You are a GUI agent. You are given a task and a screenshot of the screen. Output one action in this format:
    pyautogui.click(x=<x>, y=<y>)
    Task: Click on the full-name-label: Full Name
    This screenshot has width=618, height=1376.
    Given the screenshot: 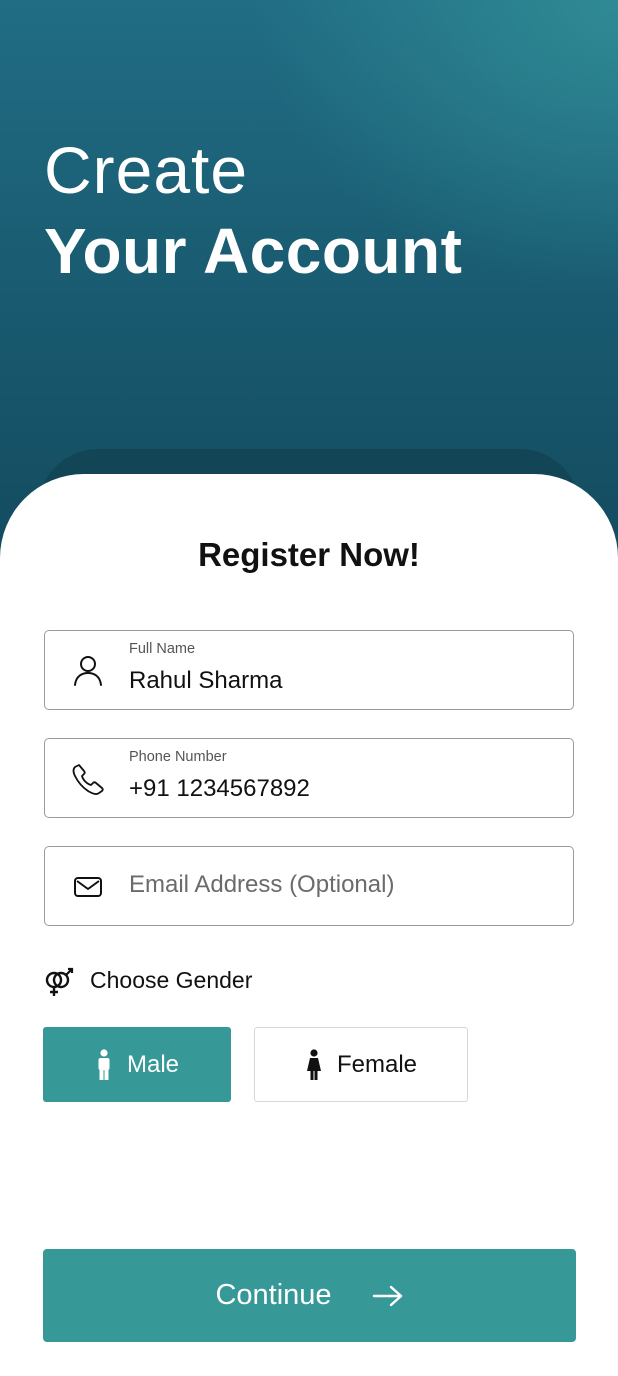 What is the action you would take?
    pyautogui.click(x=162, y=649)
    